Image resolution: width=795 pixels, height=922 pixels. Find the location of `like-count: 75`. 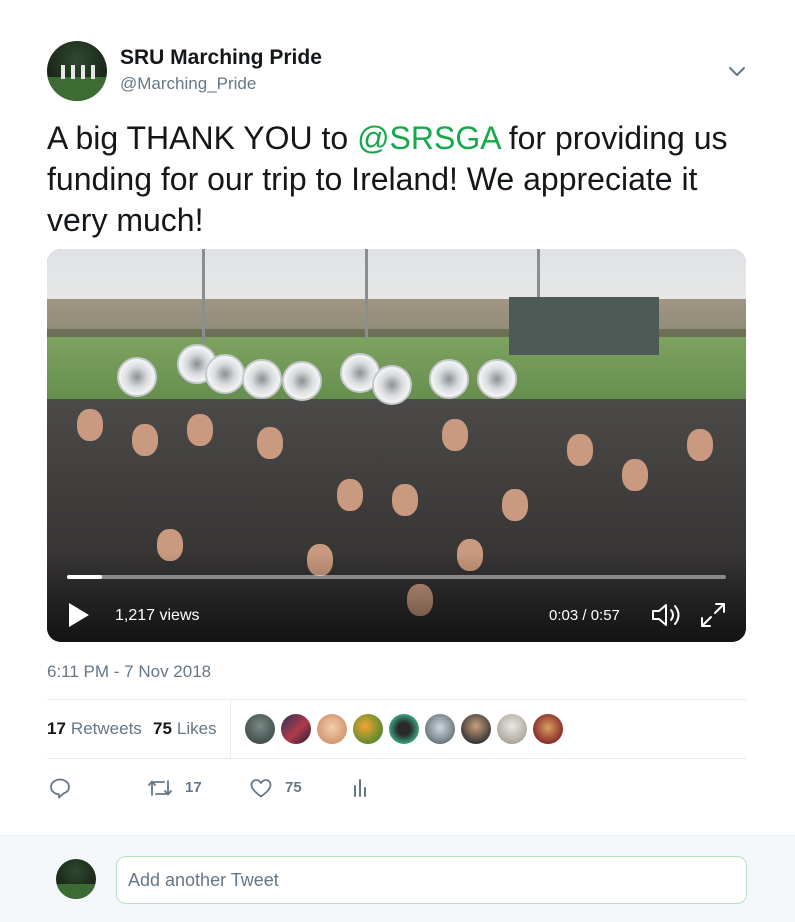

like-count: 75 is located at coordinates (293, 787).